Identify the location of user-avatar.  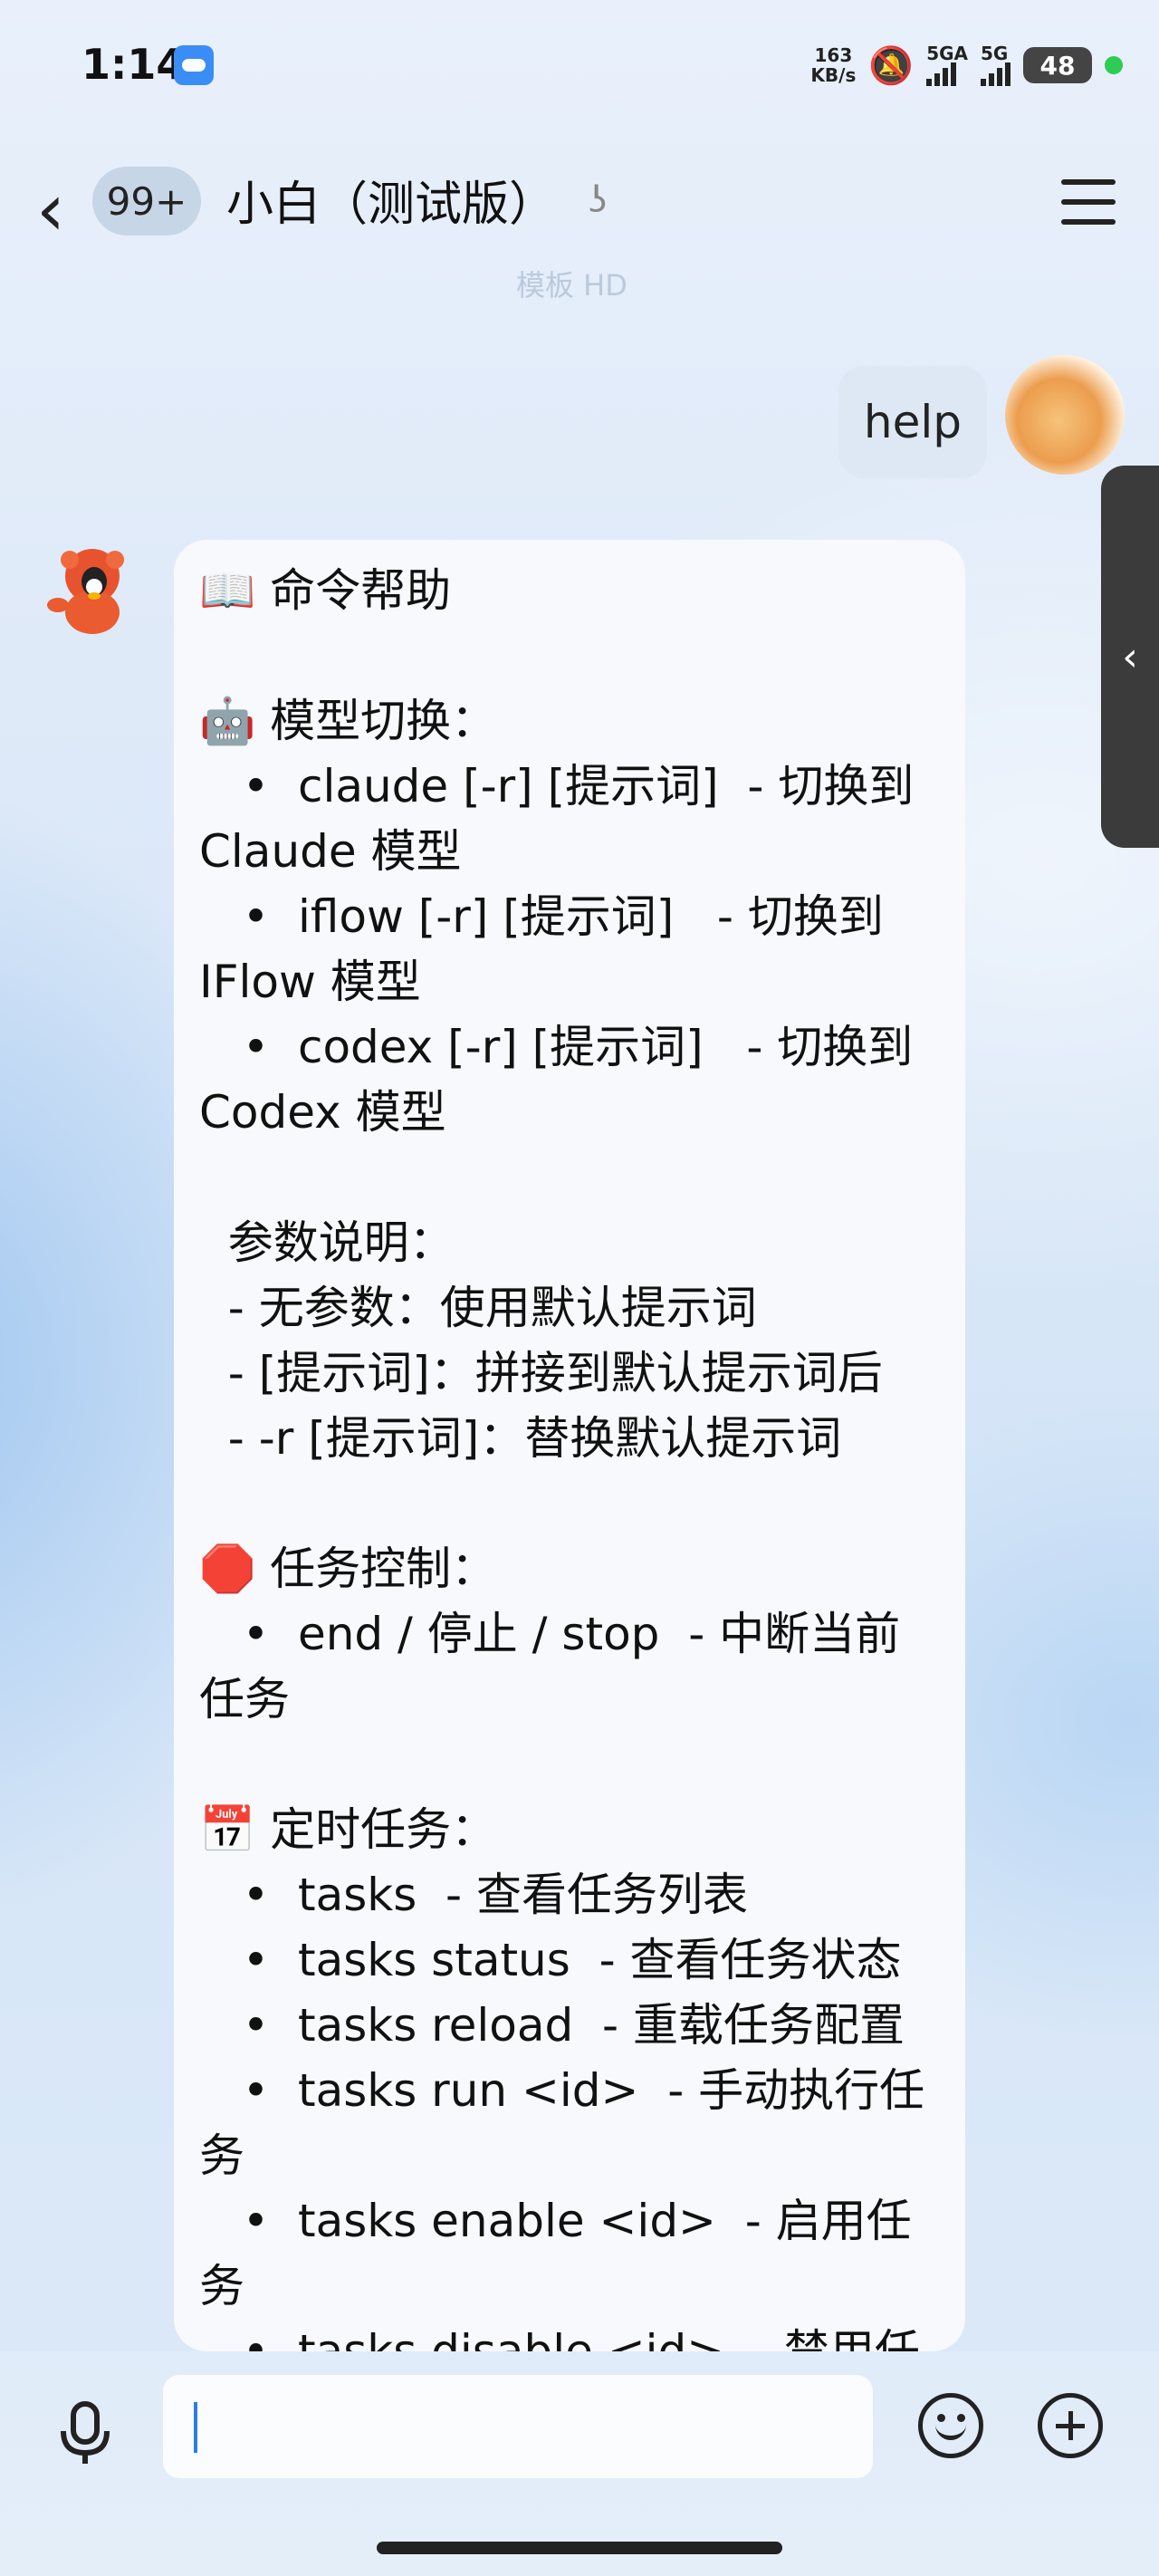
(1065, 415).